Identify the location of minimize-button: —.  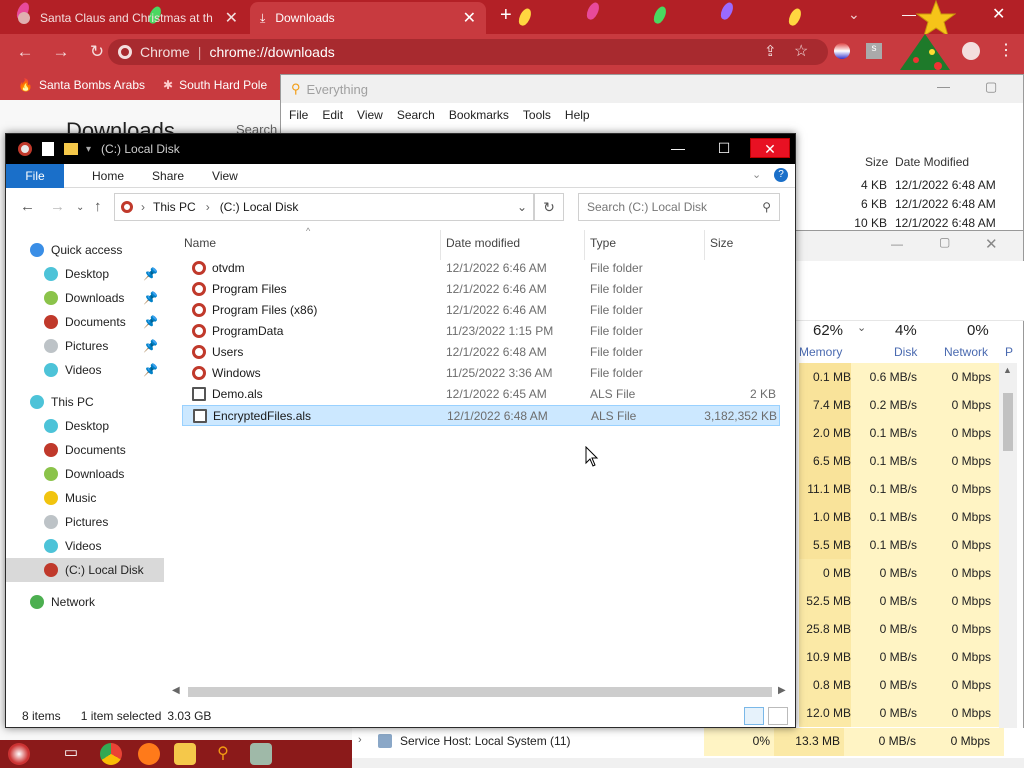
(678, 148).